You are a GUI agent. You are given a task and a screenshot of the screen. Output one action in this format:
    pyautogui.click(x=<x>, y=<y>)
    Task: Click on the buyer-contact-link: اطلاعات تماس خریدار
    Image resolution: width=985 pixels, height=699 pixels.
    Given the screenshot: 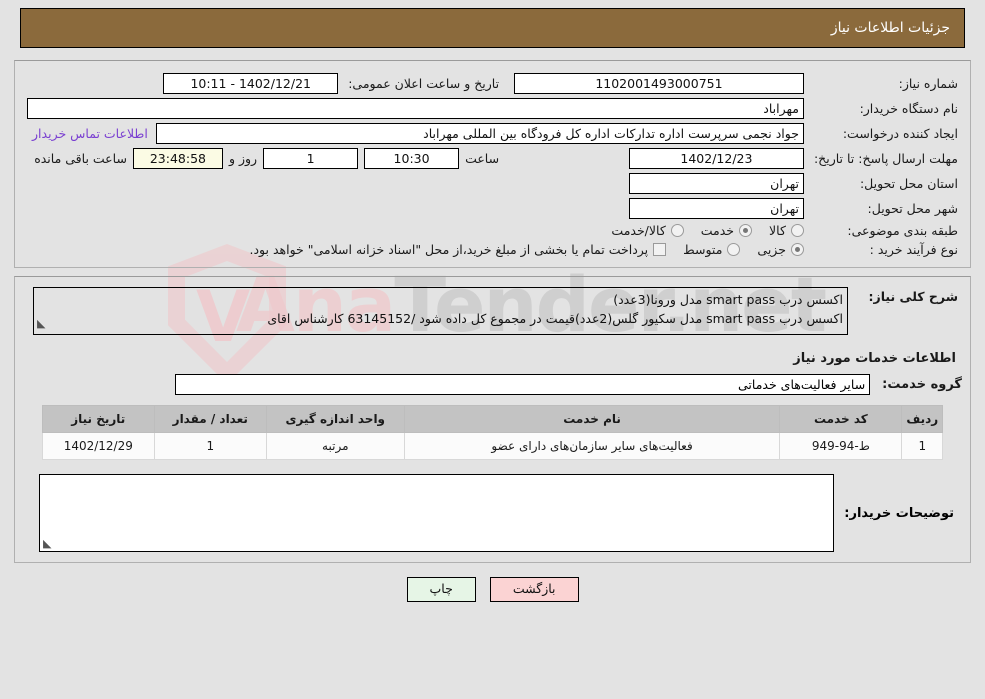 What is the action you would take?
    pyautogui.click(x=90, y=133)
    